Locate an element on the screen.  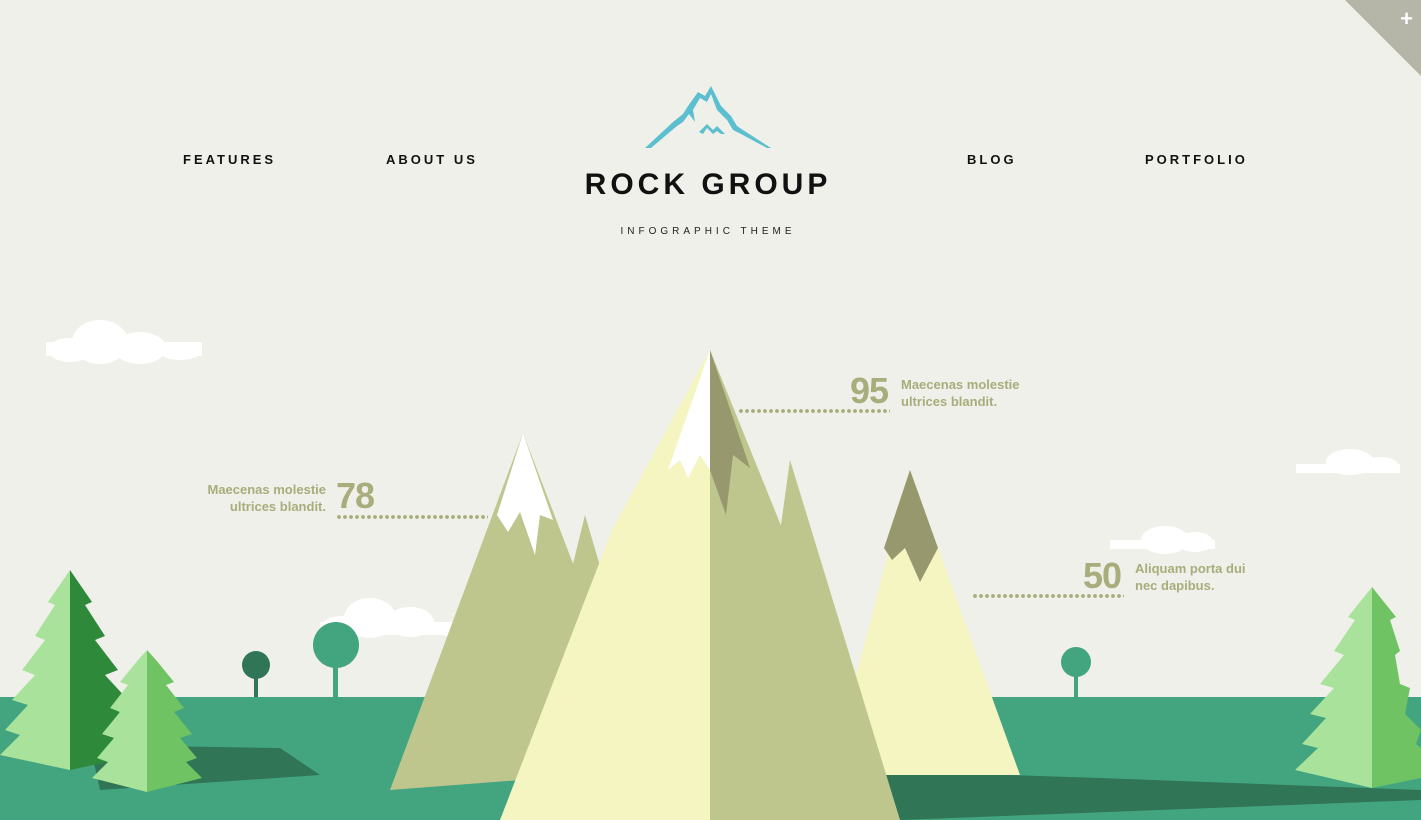
nav-link-features: FEATURES is located at coordinates (229, 159).